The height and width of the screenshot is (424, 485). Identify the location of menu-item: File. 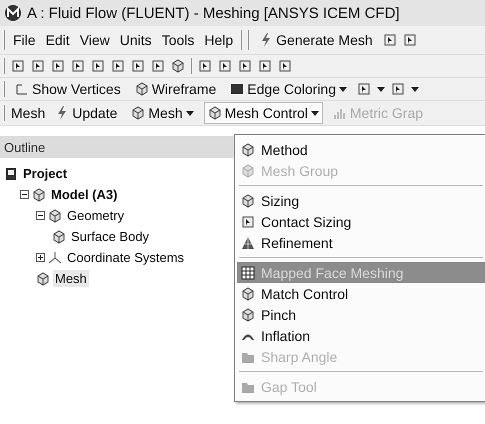
(24, 40).